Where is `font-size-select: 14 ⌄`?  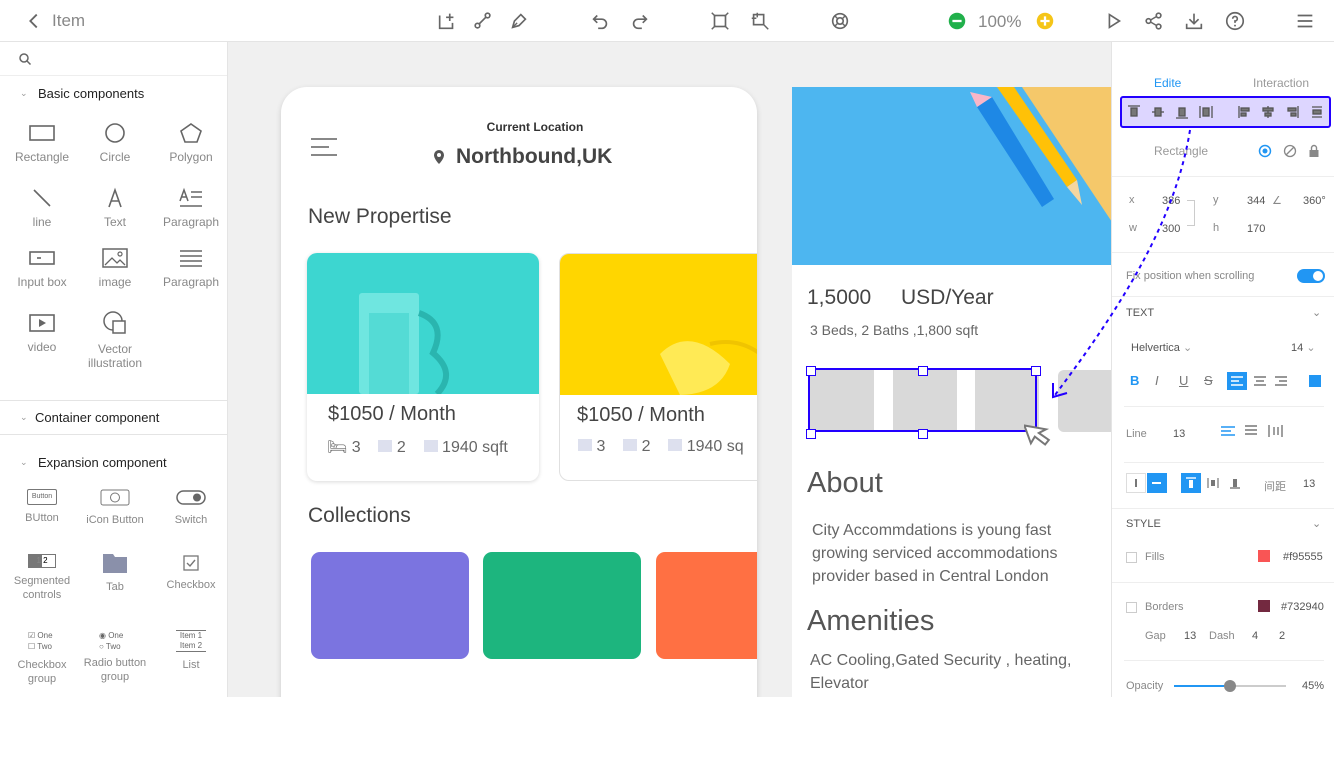 font-size-select: 14 ⌄ is located at coordinates (1303, 347).